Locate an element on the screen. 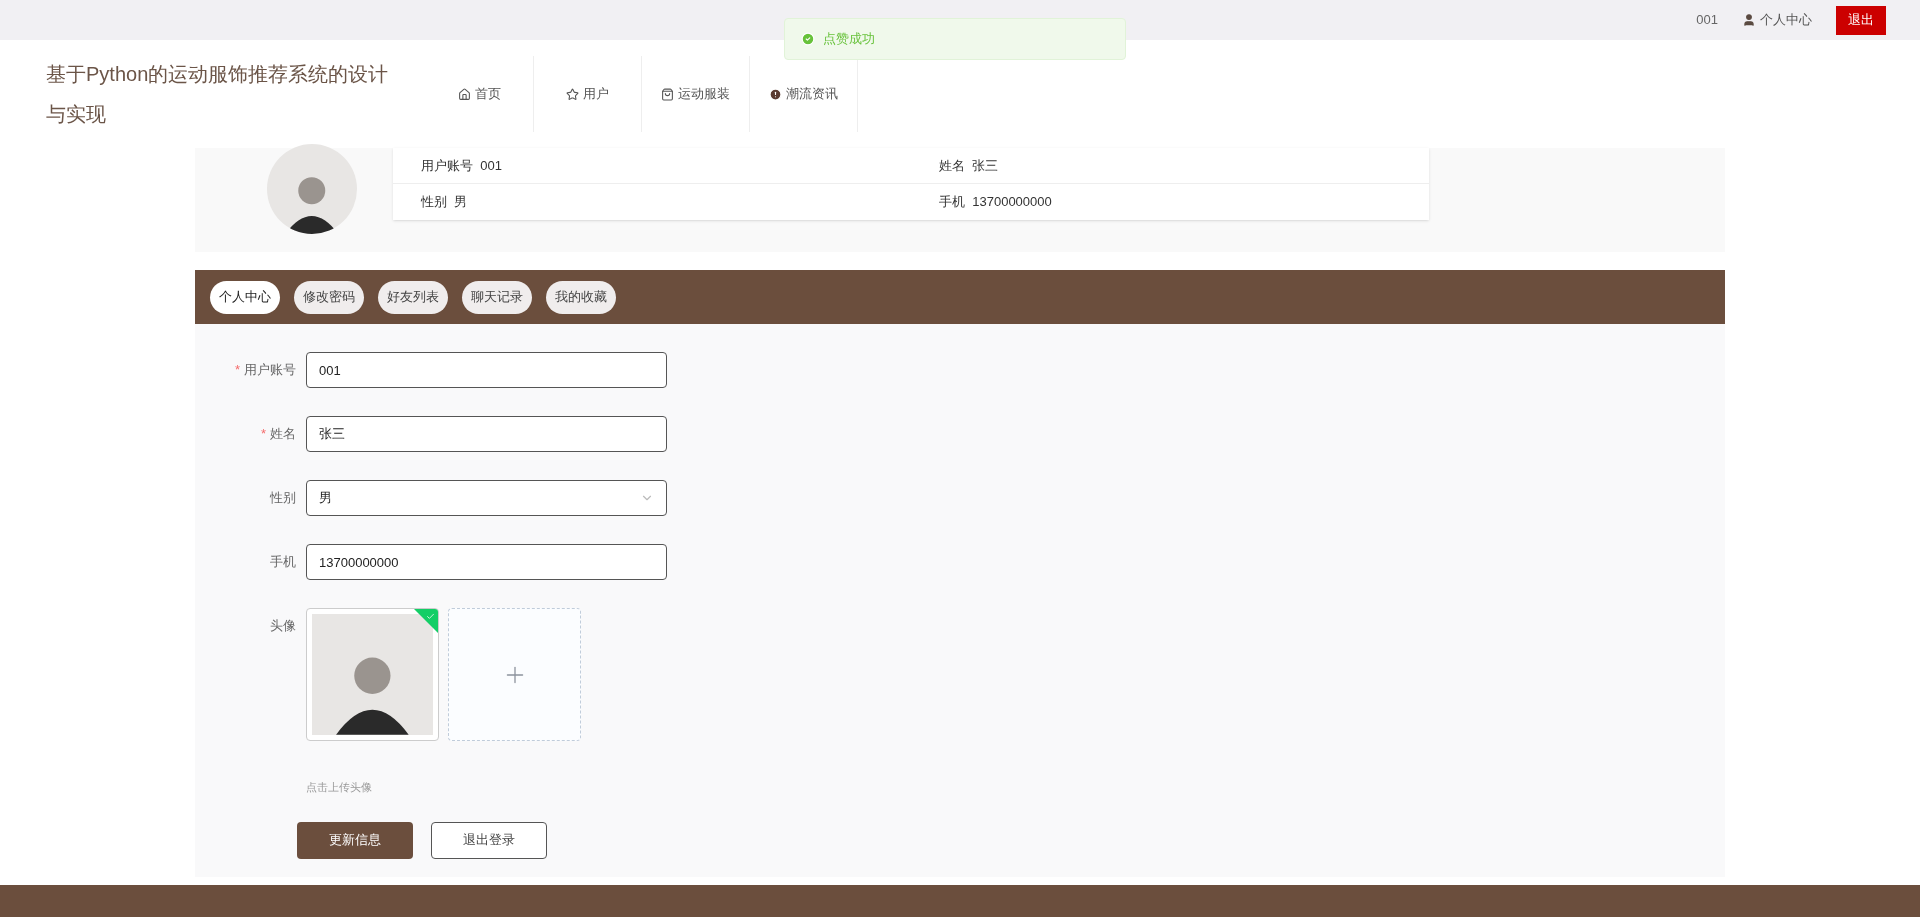 This screenshot has width=1920, height=917. alert-icon is located at coordinates (775, 94).